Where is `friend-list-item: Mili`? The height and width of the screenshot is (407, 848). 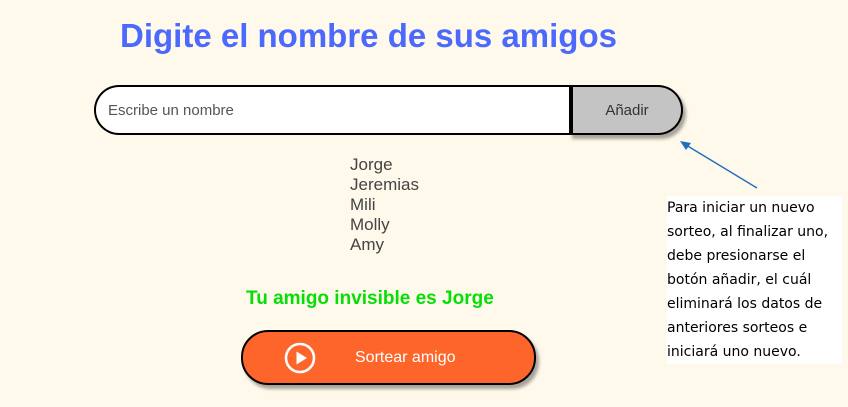
friend-list-item: Mili is located at coordinates (363, 204).